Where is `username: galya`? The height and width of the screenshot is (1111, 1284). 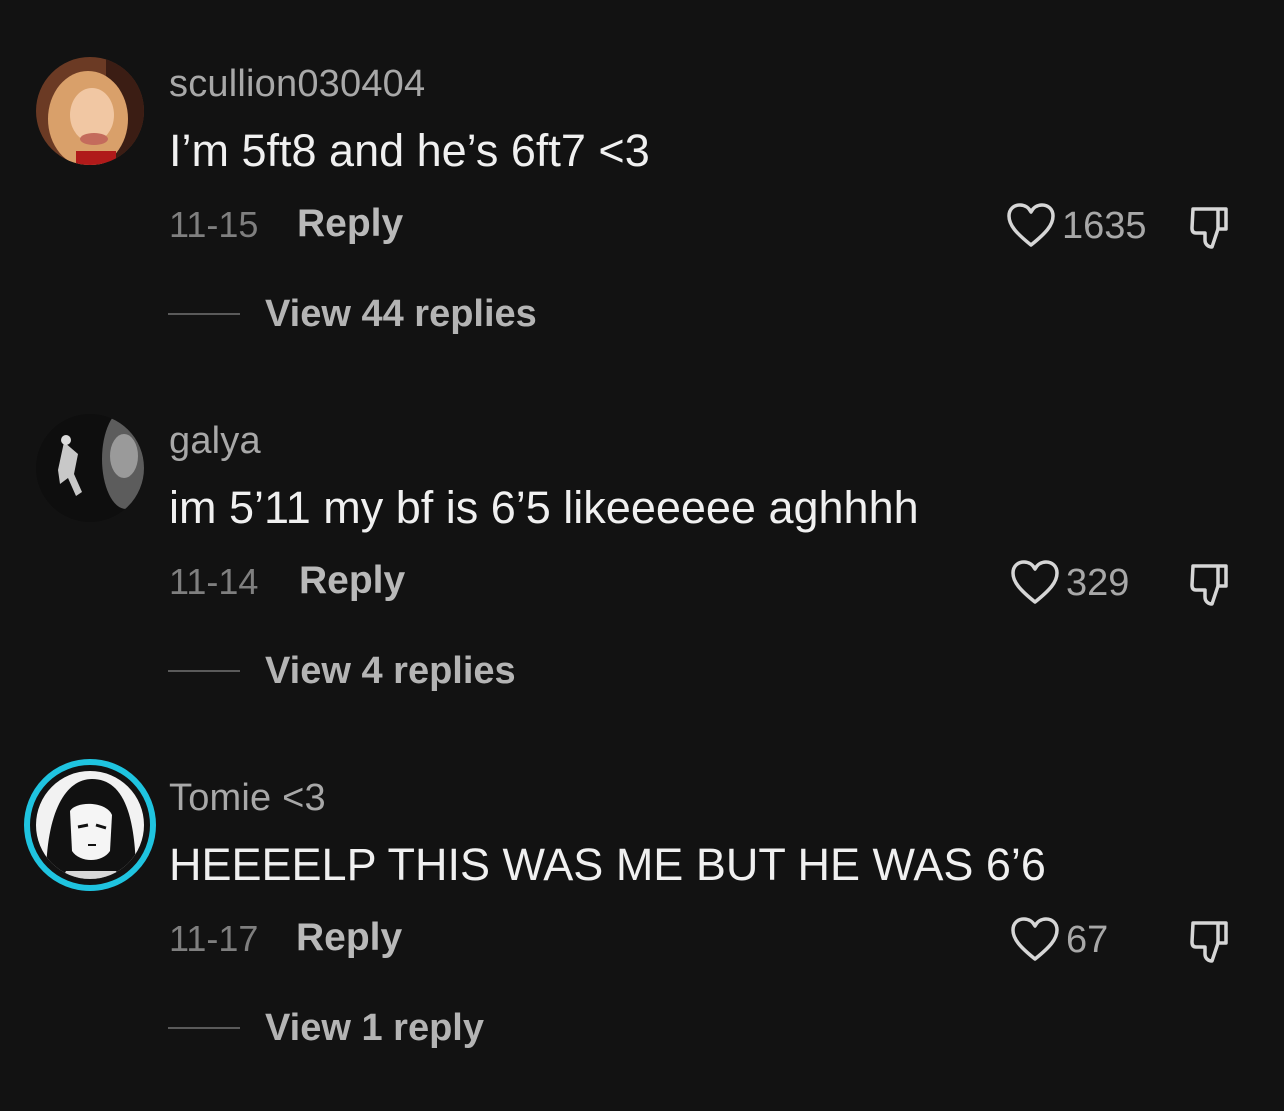
username: galya is located at coordinates (215, 441).